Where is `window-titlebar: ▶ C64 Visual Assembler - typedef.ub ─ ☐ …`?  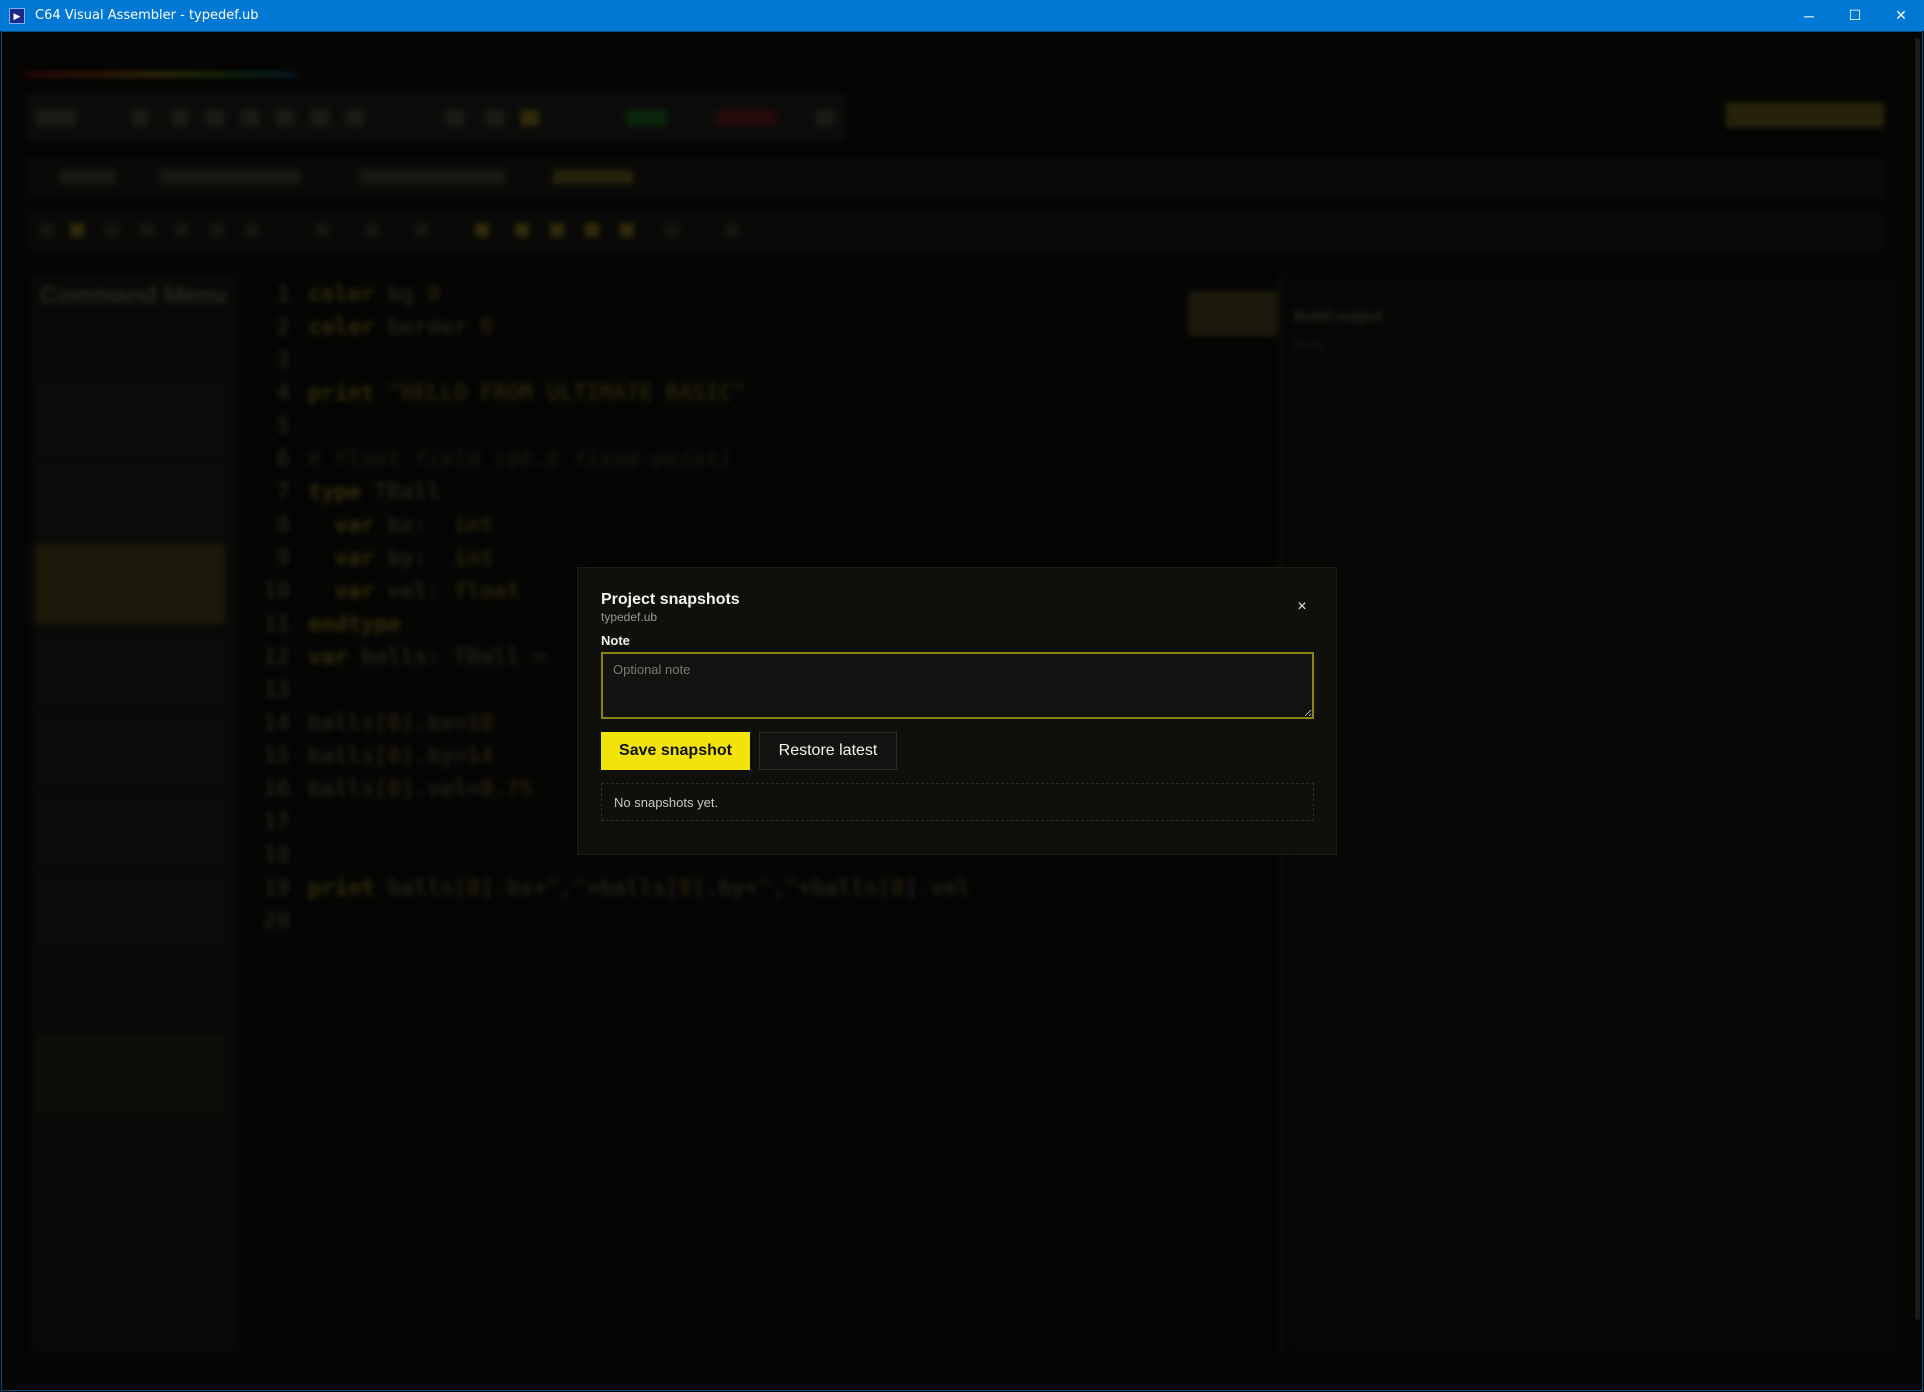
window-titlebar: ▶ C64 Visual Assembler - typedef.ub ─ ☐ … is located at coordinates (962, 15).